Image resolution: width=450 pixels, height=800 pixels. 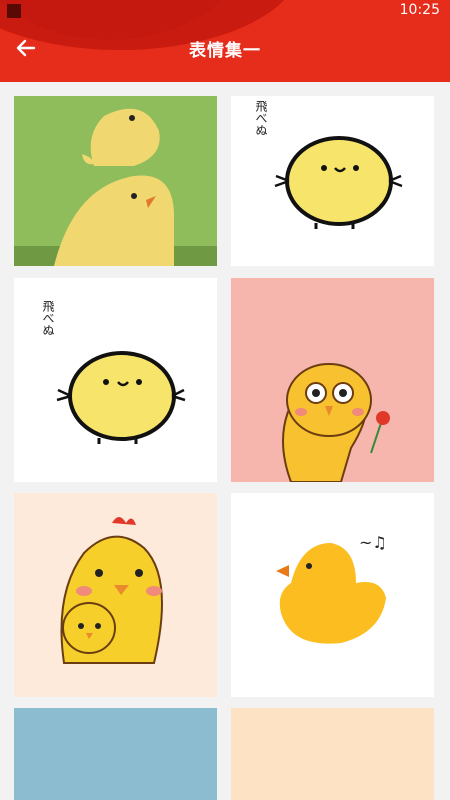 I want to click on sticker-card-blue, so click(x=115, y=754).